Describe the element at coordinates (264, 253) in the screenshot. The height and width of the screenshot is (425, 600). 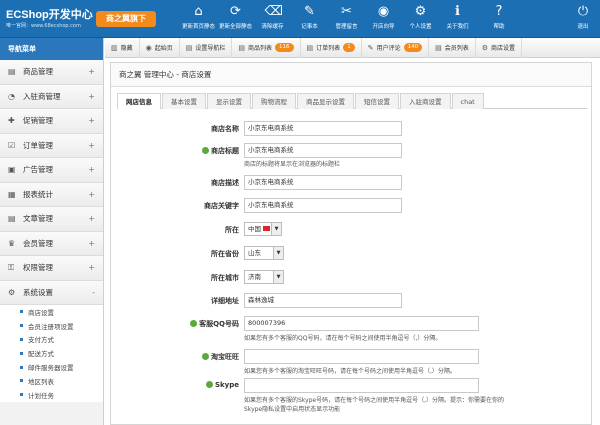
I see `province-select: 山东 ▼` at that location.